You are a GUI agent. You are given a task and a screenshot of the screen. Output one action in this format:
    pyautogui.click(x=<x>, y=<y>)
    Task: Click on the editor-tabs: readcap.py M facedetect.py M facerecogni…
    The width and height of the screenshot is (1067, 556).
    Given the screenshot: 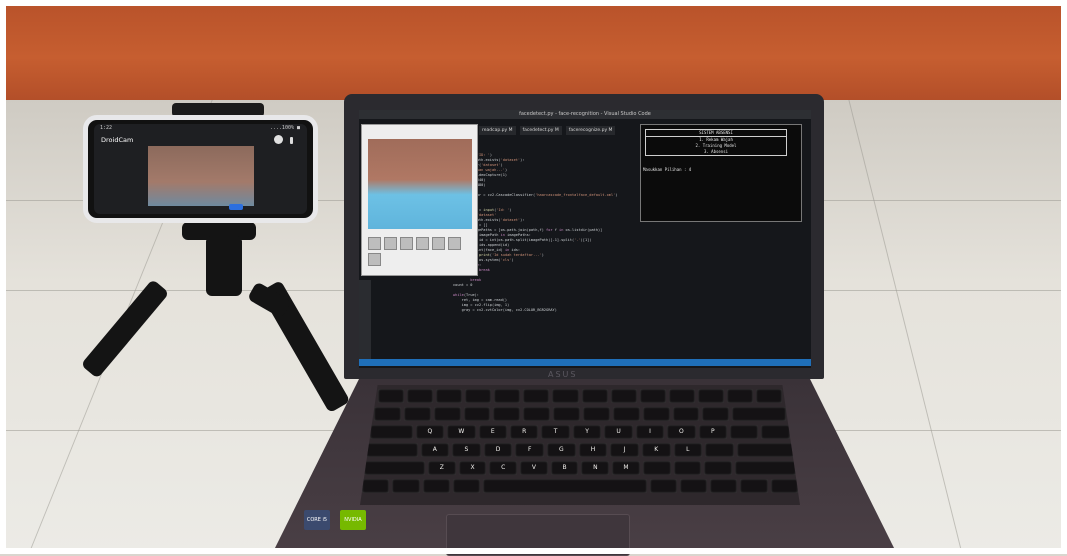 What is the action you would take?
    pyautogui.click(x=559, y=130)
    